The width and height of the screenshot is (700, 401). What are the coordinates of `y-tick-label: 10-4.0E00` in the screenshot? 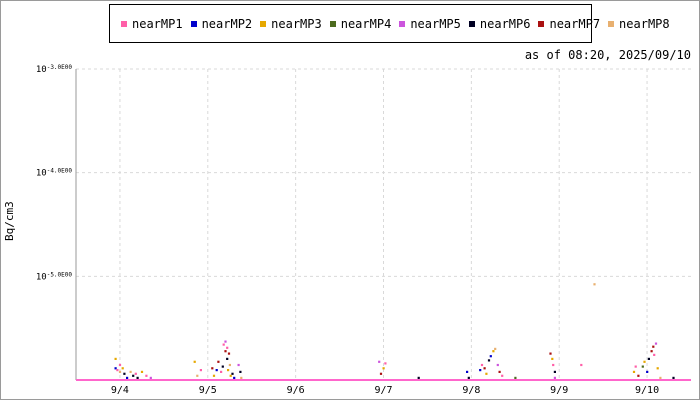 It's located at (54, 173).